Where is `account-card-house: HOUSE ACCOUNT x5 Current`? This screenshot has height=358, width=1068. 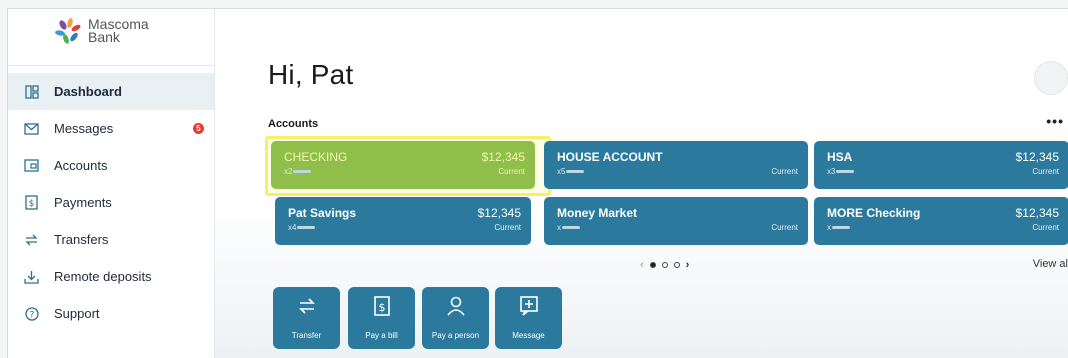
account-card-house: HOUSE ACCOUNT x5 Current is located at coordinates (676, 165).